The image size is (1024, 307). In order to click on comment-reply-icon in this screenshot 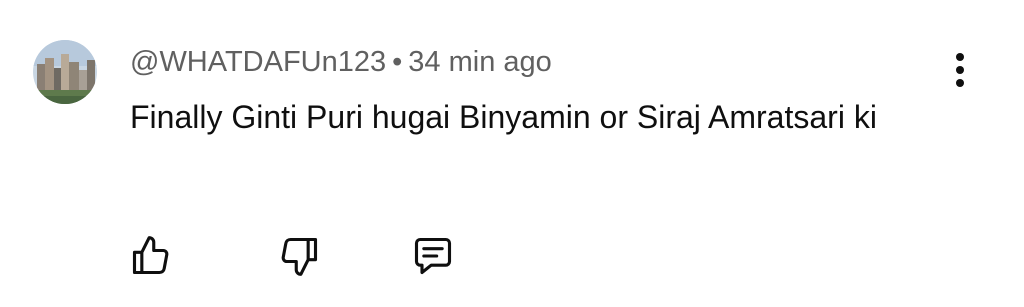, I will do `click(433, 256)`.